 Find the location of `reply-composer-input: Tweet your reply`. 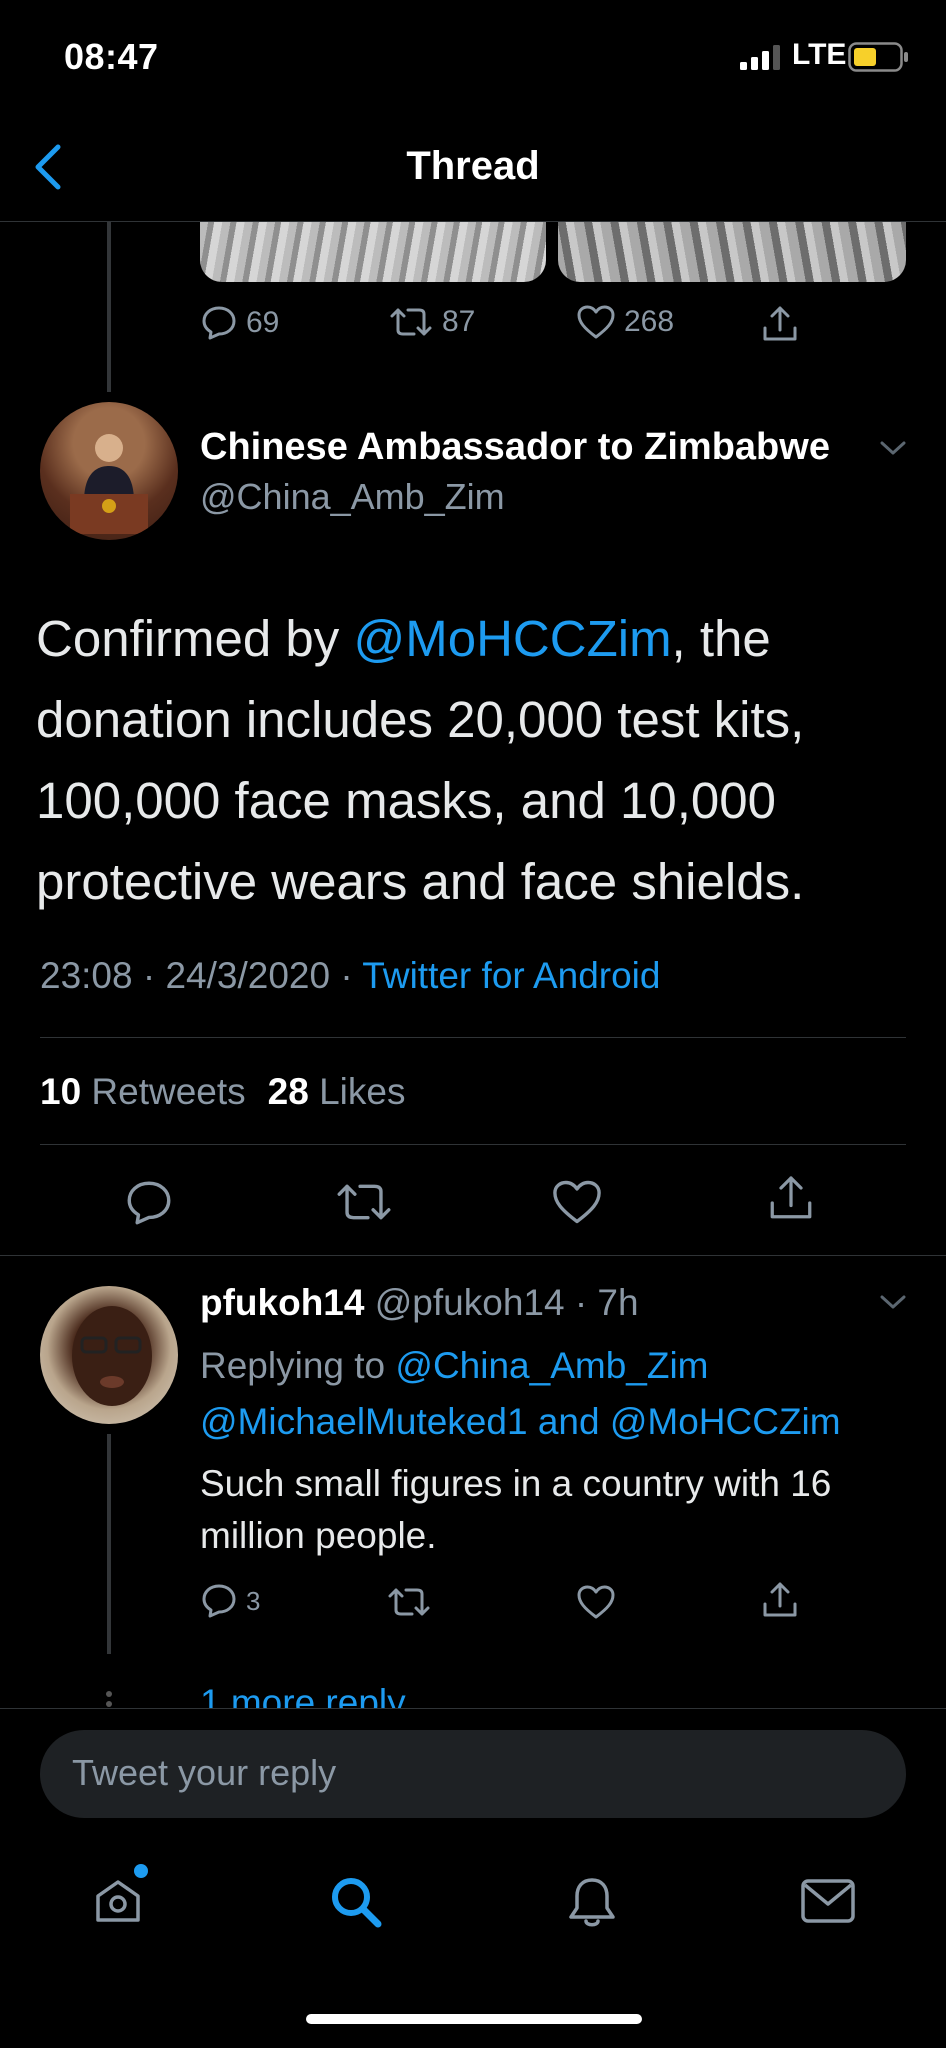

reply-composer-input: Tweet your reply is located at coordinates (473, 1774).